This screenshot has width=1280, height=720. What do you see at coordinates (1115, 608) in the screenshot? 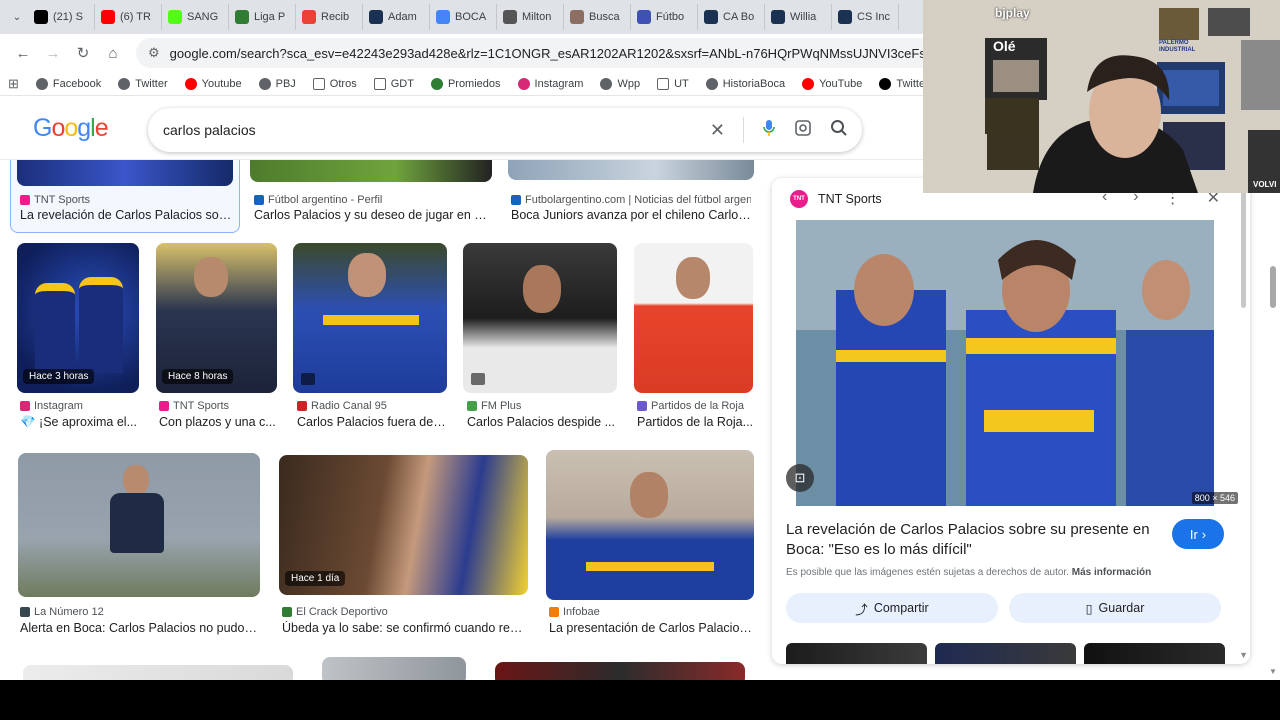
I see `save-button: ▯ Guardar` at bounding box center [1115, 608].